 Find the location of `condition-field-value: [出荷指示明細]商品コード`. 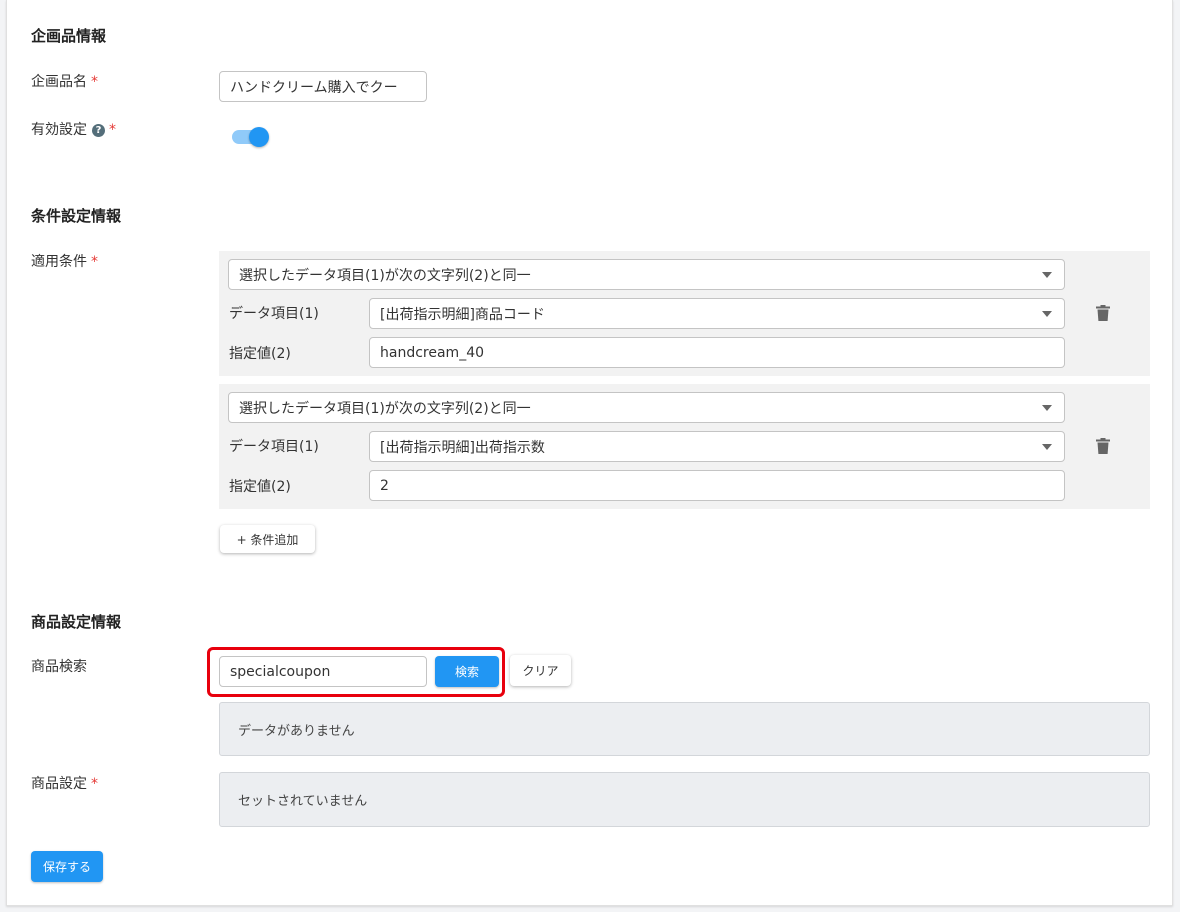

condition-field-value: [出荷指示明細]商品コード is located at coordinates (462, 314).